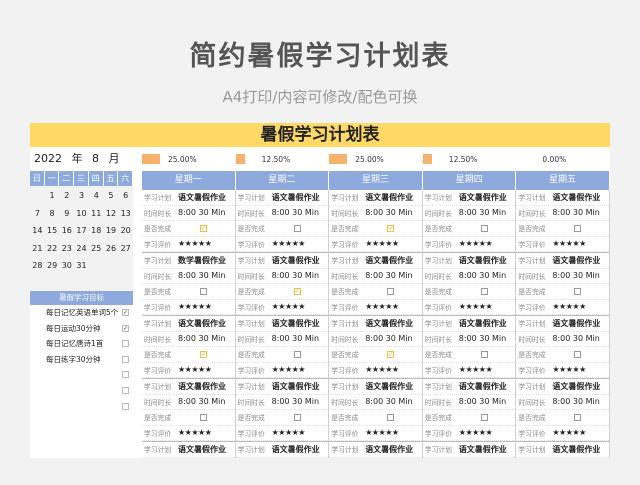 Image resolution: width=640 pixels, height=485 pixels. What do you see at coordinates (111, 214) in the screenshot?
I see `calendar-day: 12` at bounding box center [111, 214].